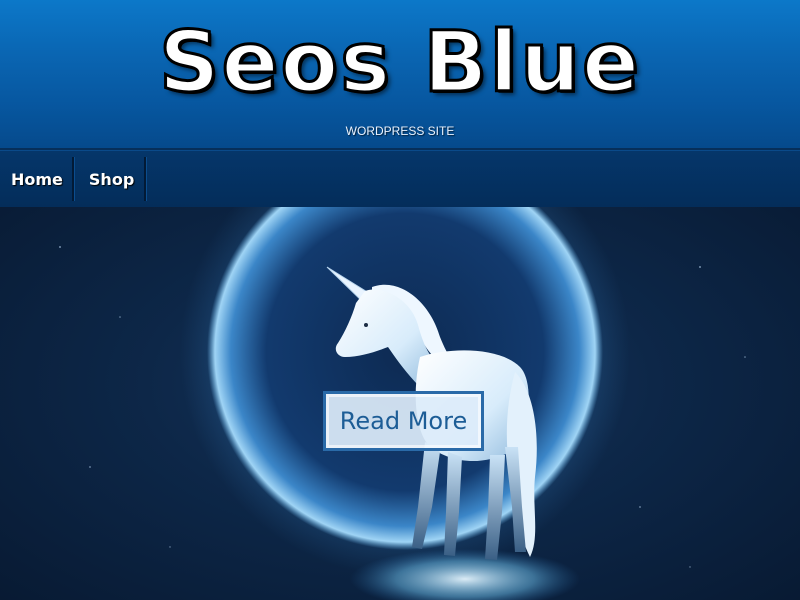  Describe the element at coordinates (400, 131) in the screenshot. I see `site-tagline: WORDPRESS SITE` at that location.